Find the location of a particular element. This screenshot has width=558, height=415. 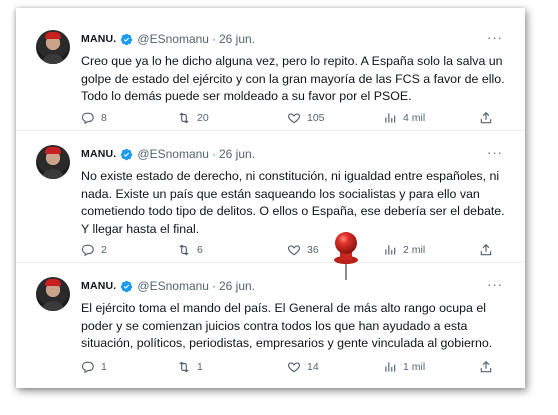

views-button: 1 mil is located at coordinates (404, 367).